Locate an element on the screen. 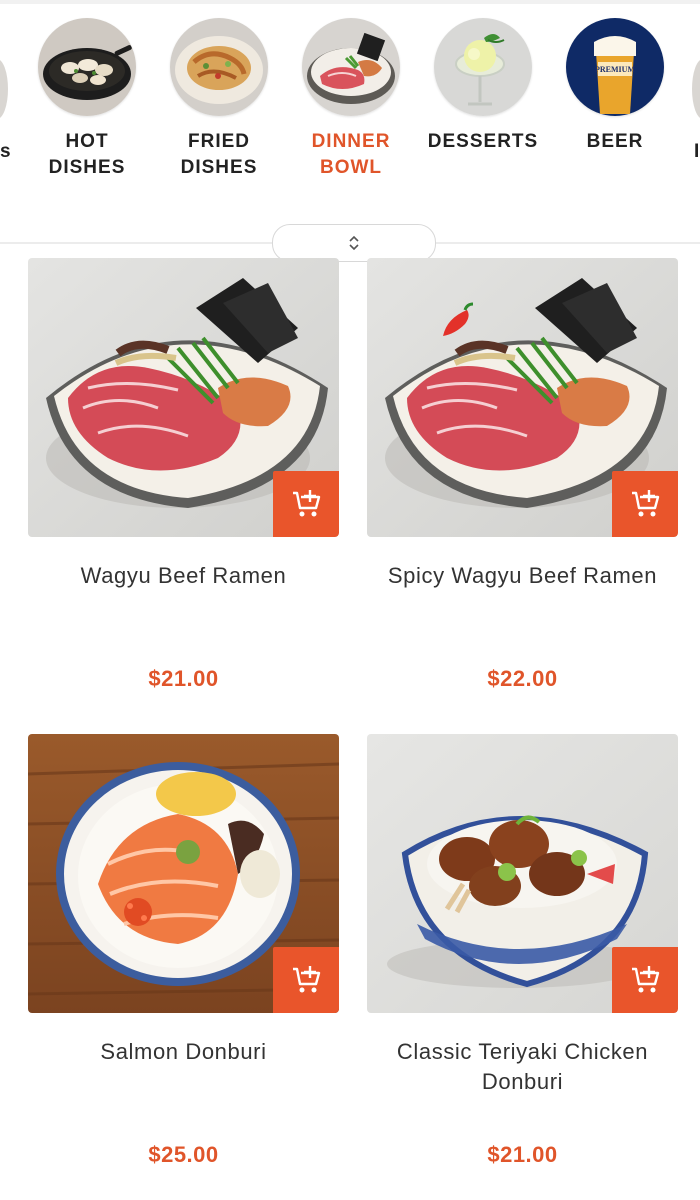  category-label: BEER is located at coordinates (615, 141).